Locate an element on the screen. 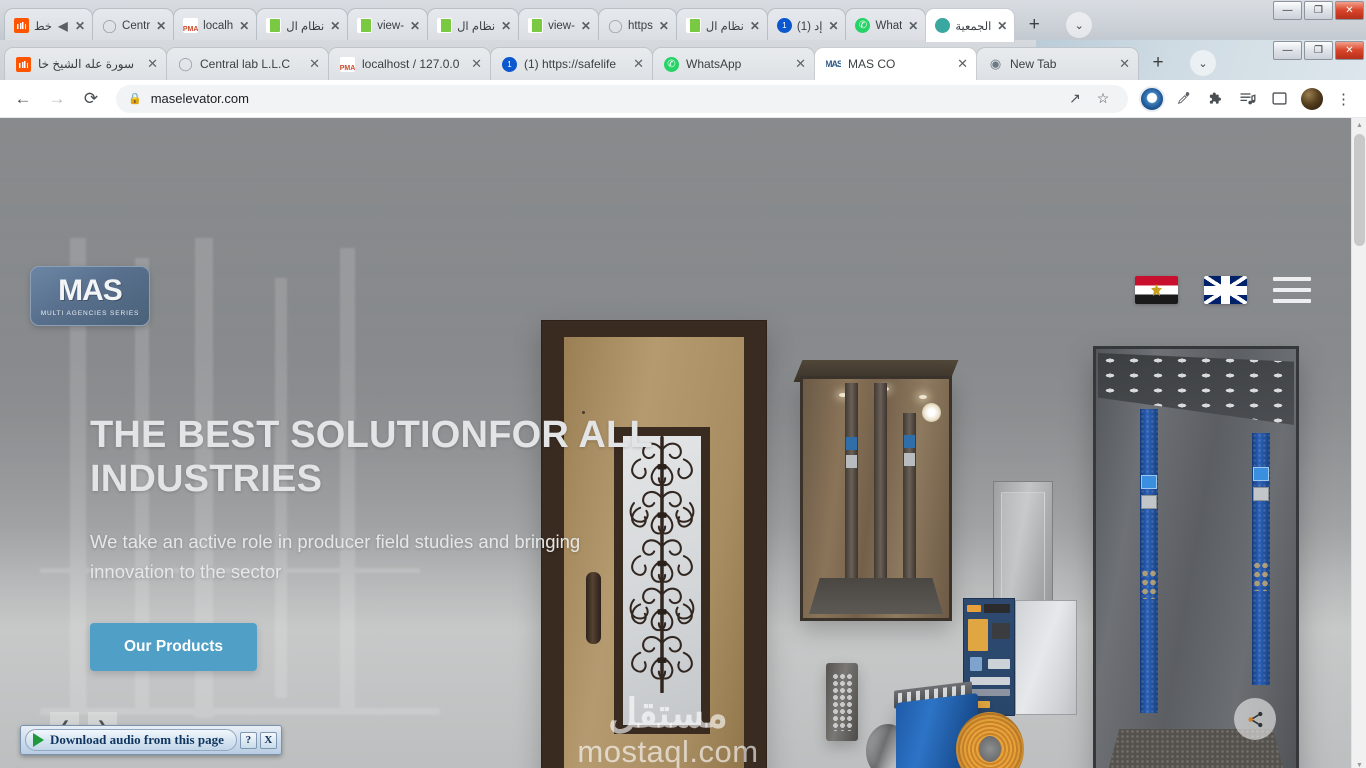 The image size is (1366, 768). tab-quran-audio: سورة عله الشيخ خا ✕ is located at coordinates (85, 63).